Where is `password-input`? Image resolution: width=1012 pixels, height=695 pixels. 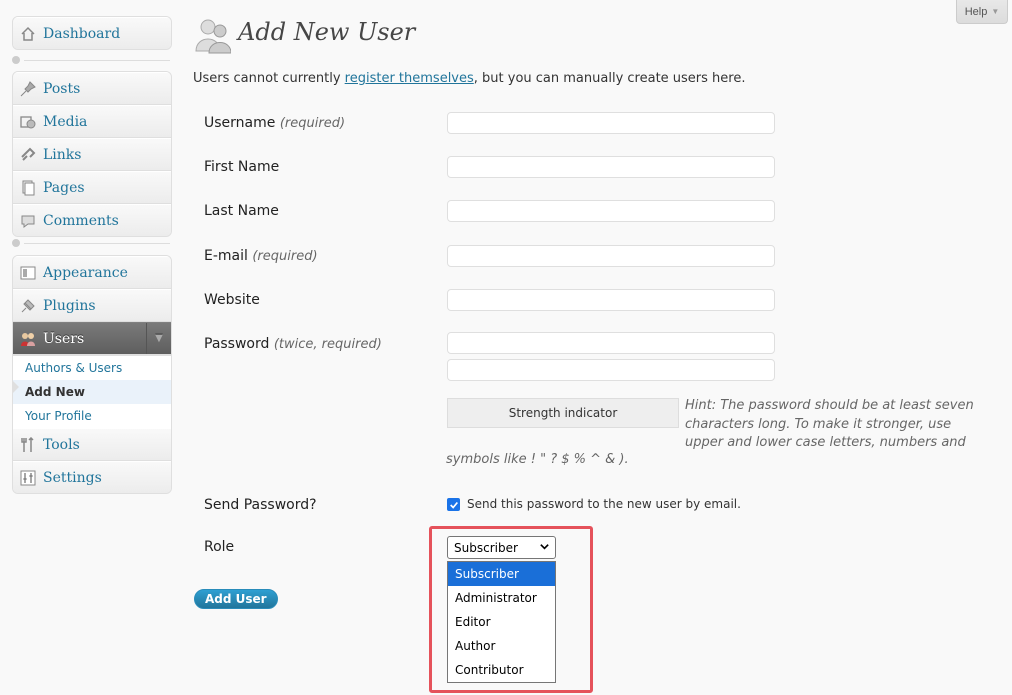
password-input is located at coordinates (611, 343).